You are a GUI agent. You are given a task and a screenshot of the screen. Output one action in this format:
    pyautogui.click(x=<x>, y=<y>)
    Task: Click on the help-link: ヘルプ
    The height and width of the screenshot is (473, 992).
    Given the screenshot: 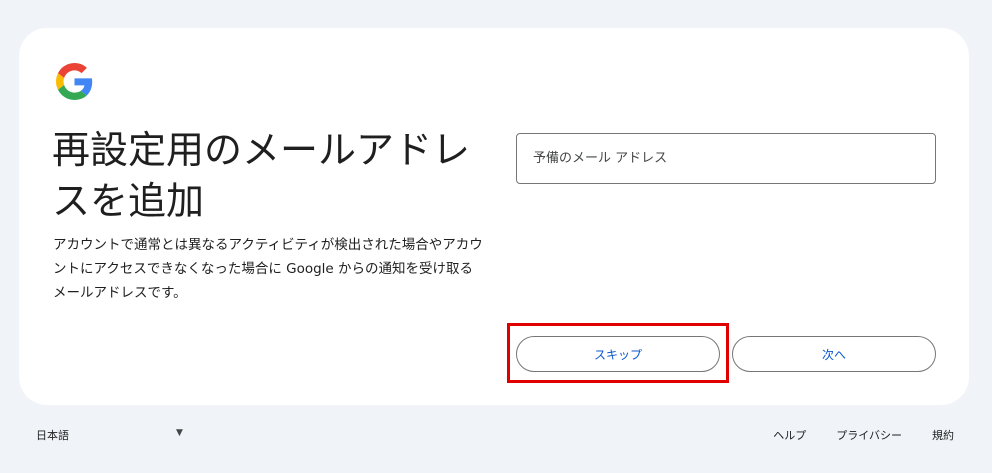 What is the action you would take?
    pyautogui.click(x=789, y=435)
    